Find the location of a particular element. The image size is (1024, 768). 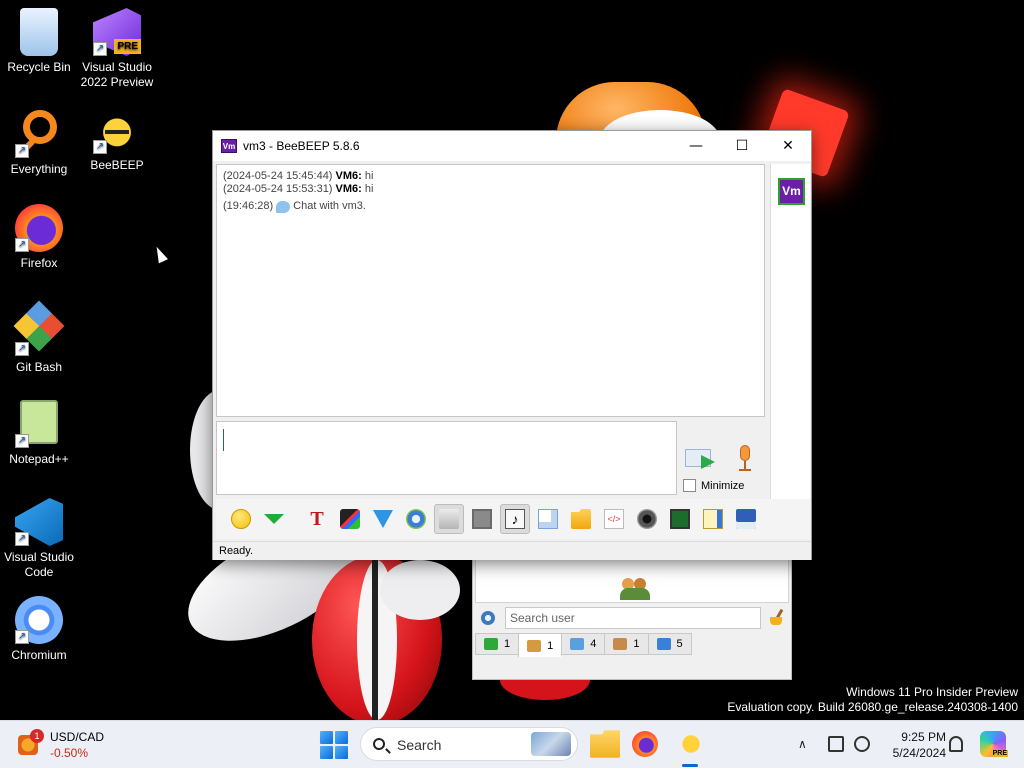

sound-toggle-button: ♪ is located at coordinates (515, 519).